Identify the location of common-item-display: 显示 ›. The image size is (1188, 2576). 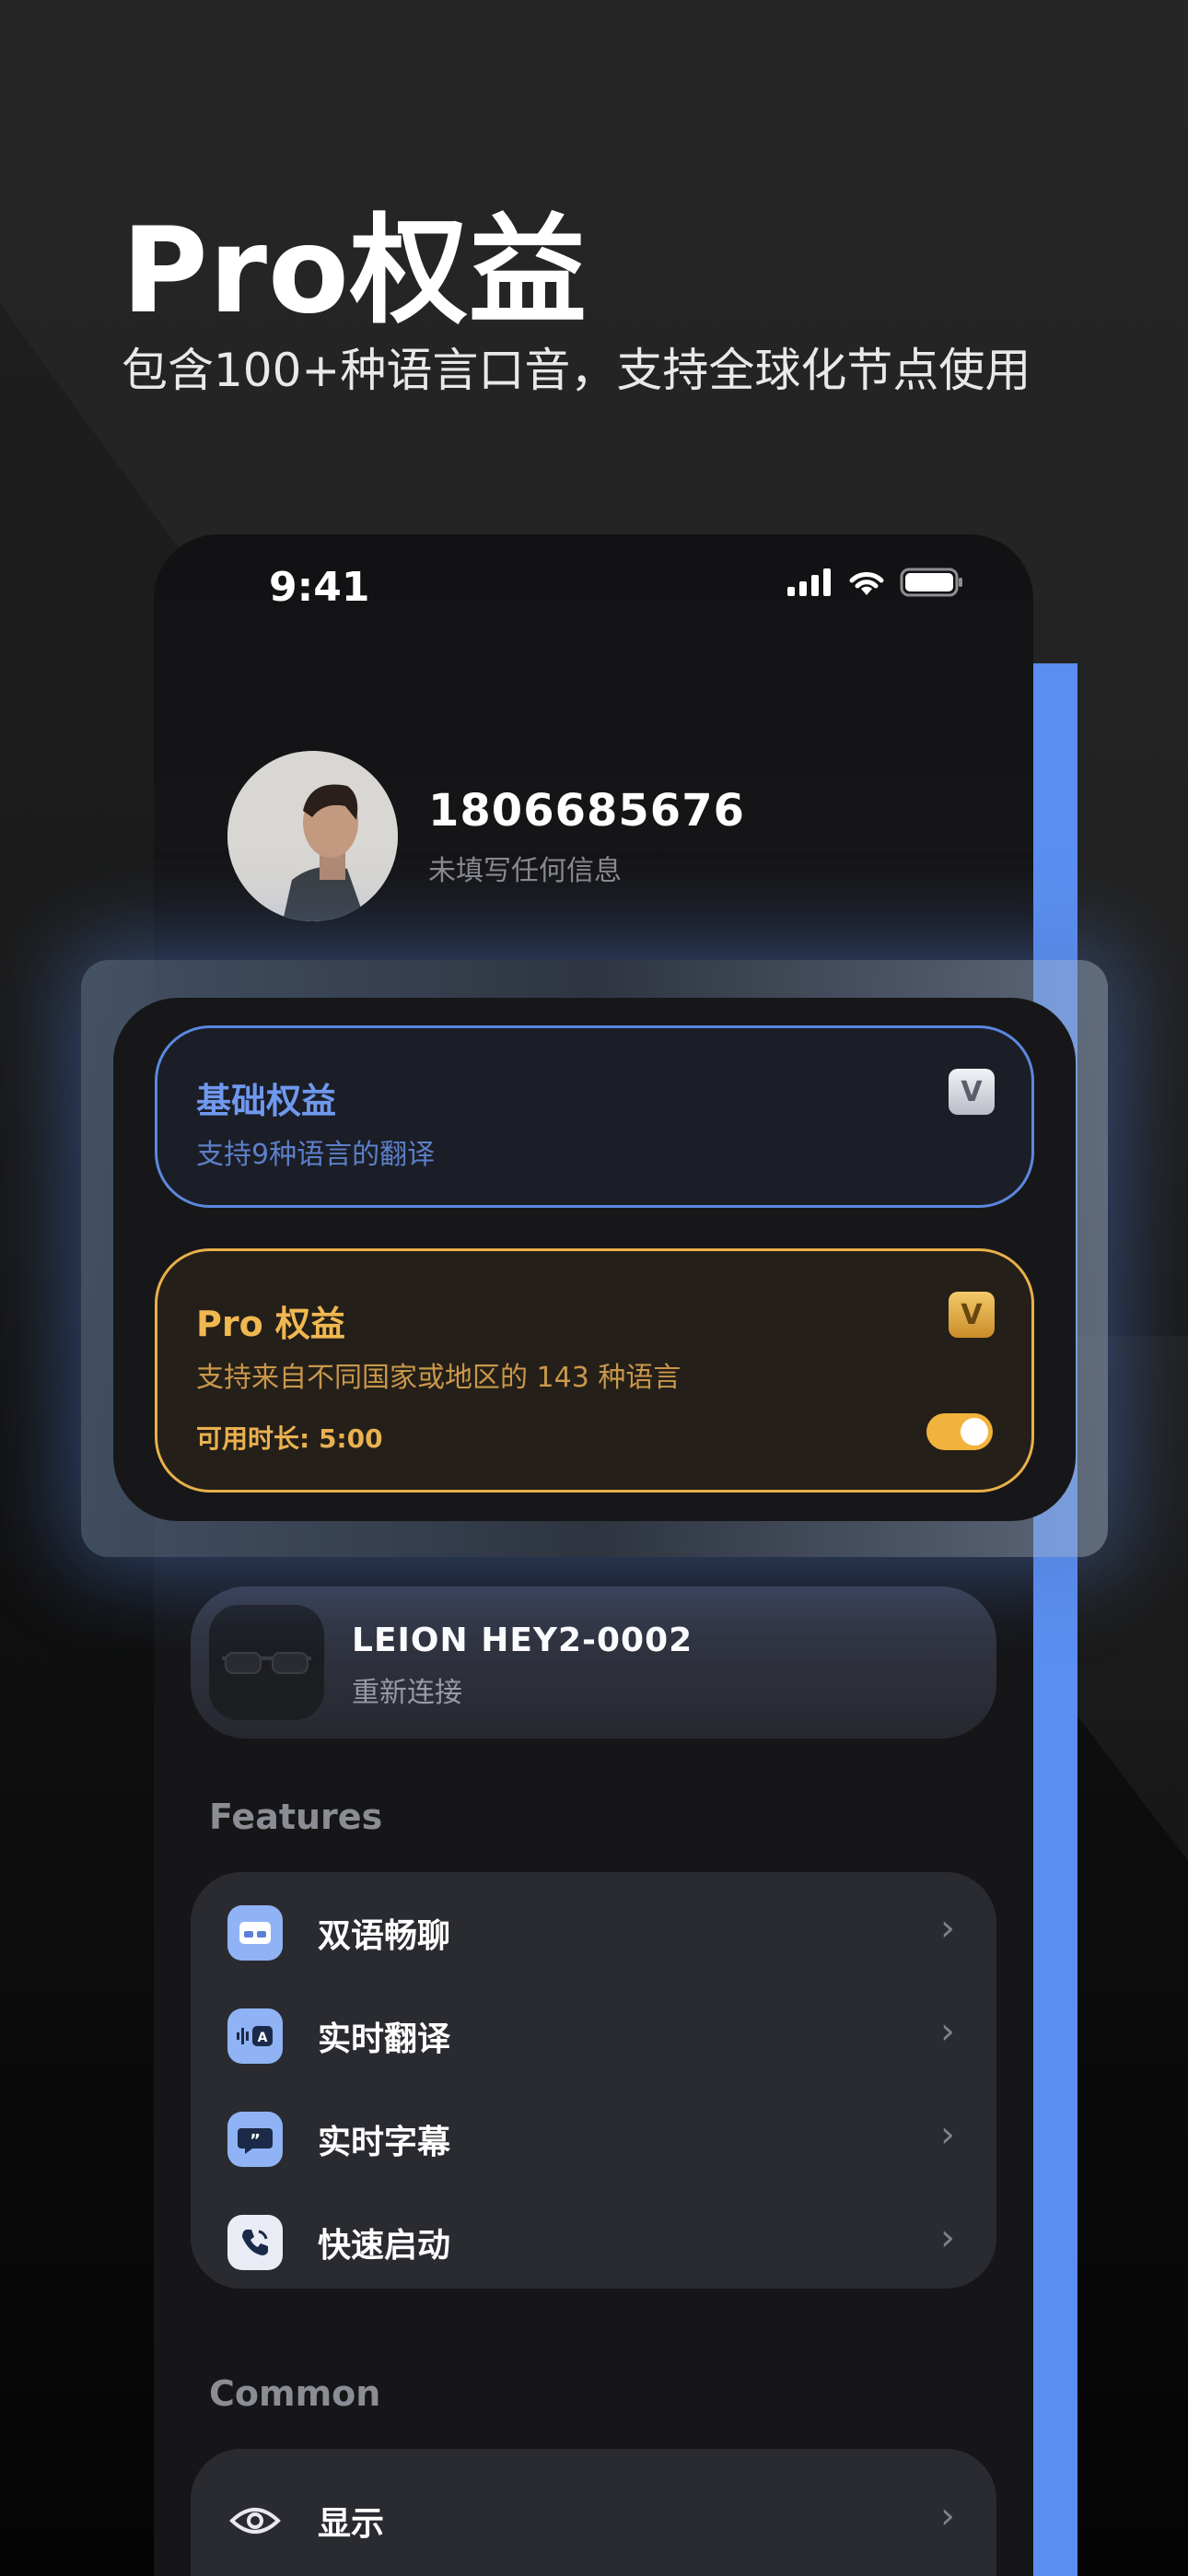
(593, 2518).